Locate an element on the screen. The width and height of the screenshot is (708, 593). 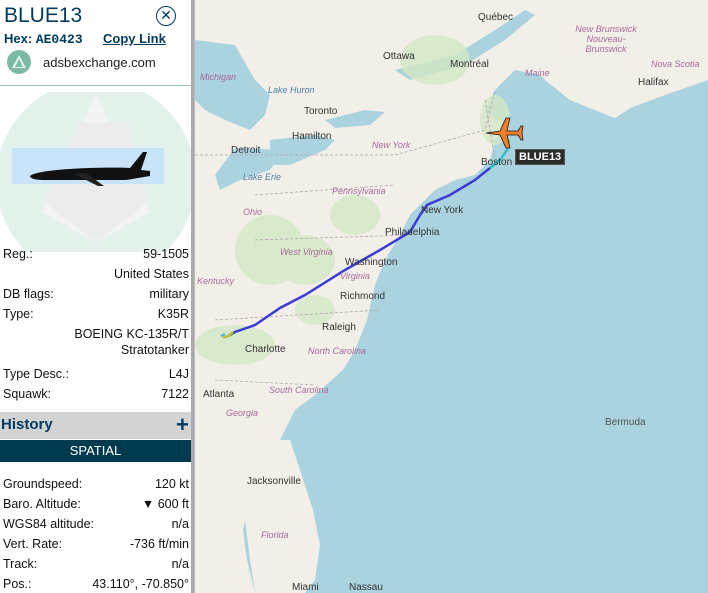
city-label: Richmond is located at coordinates (363, 296).